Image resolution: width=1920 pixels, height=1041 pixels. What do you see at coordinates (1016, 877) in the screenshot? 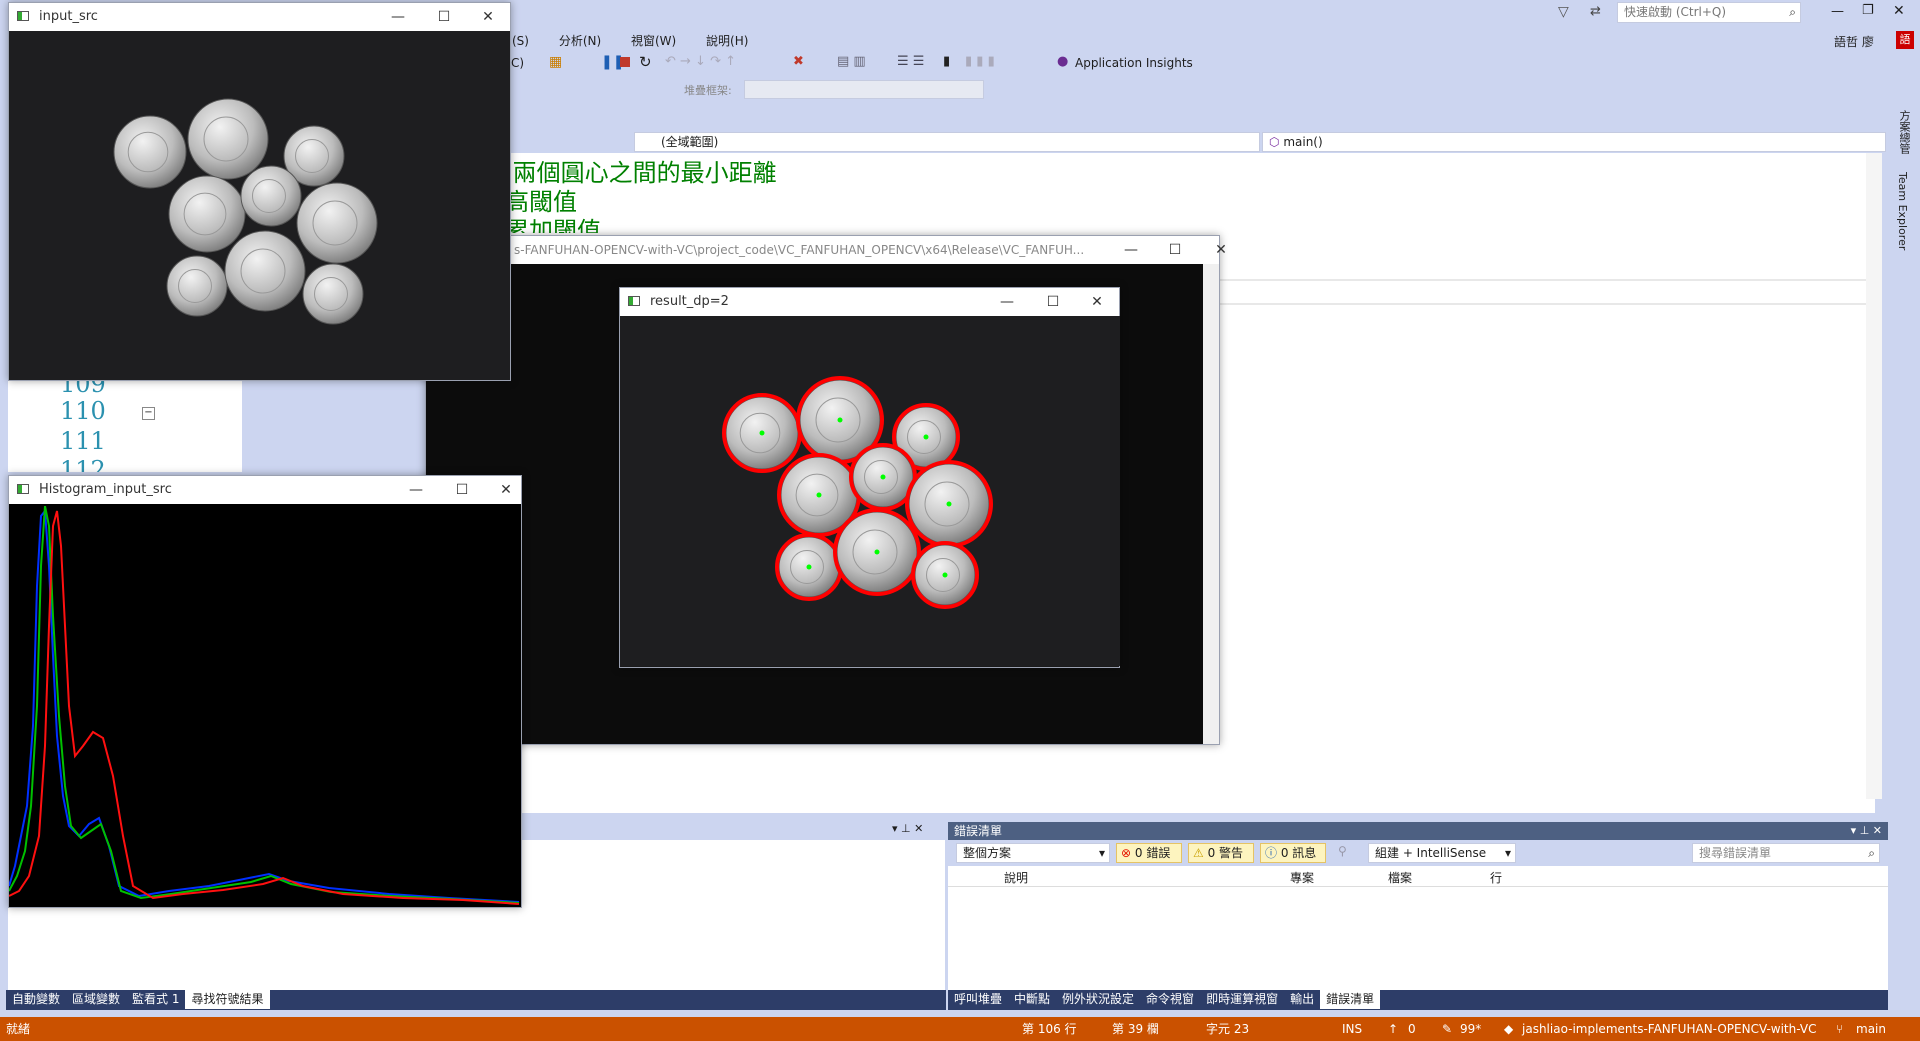
I see `column-description: 說明` at bounding box center [1016, 877].